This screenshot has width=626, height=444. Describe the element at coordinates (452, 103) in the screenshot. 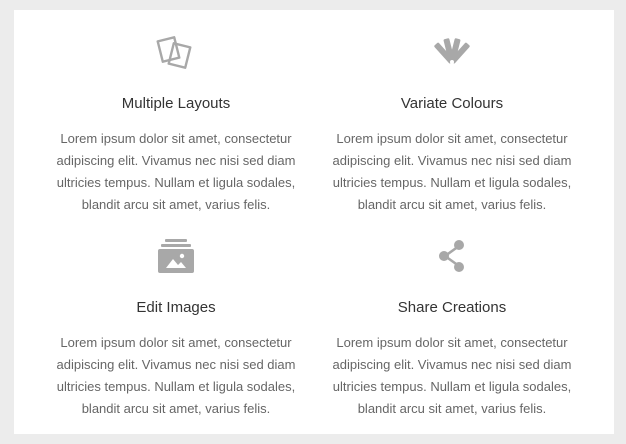

I see `feature-title: Variate Colours` at that location.